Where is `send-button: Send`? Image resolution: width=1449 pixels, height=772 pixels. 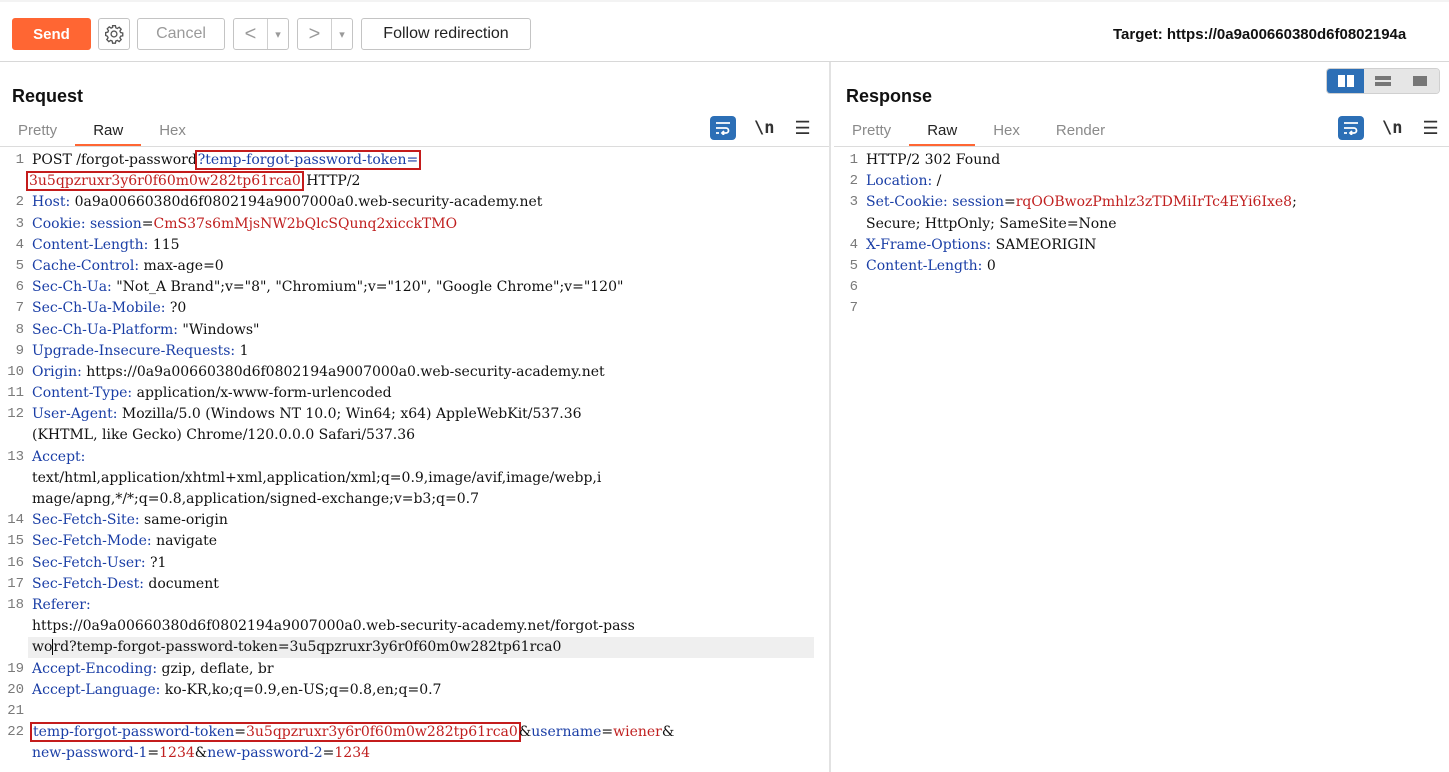
send-button: Send is located at coordinates (51, 34).